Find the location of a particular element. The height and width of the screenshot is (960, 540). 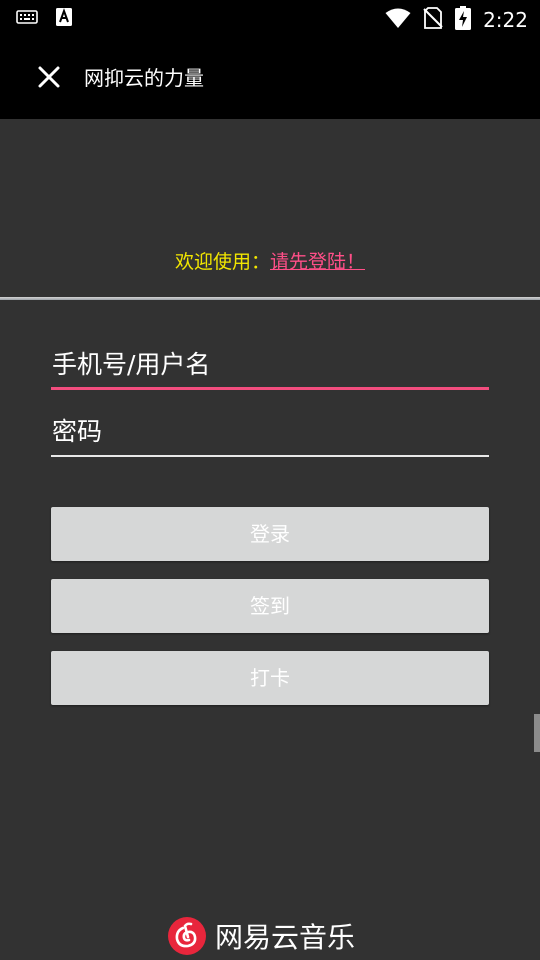

welcome-message: 欢迎使用：请先登陆！ is located at coordinates (270, 262).